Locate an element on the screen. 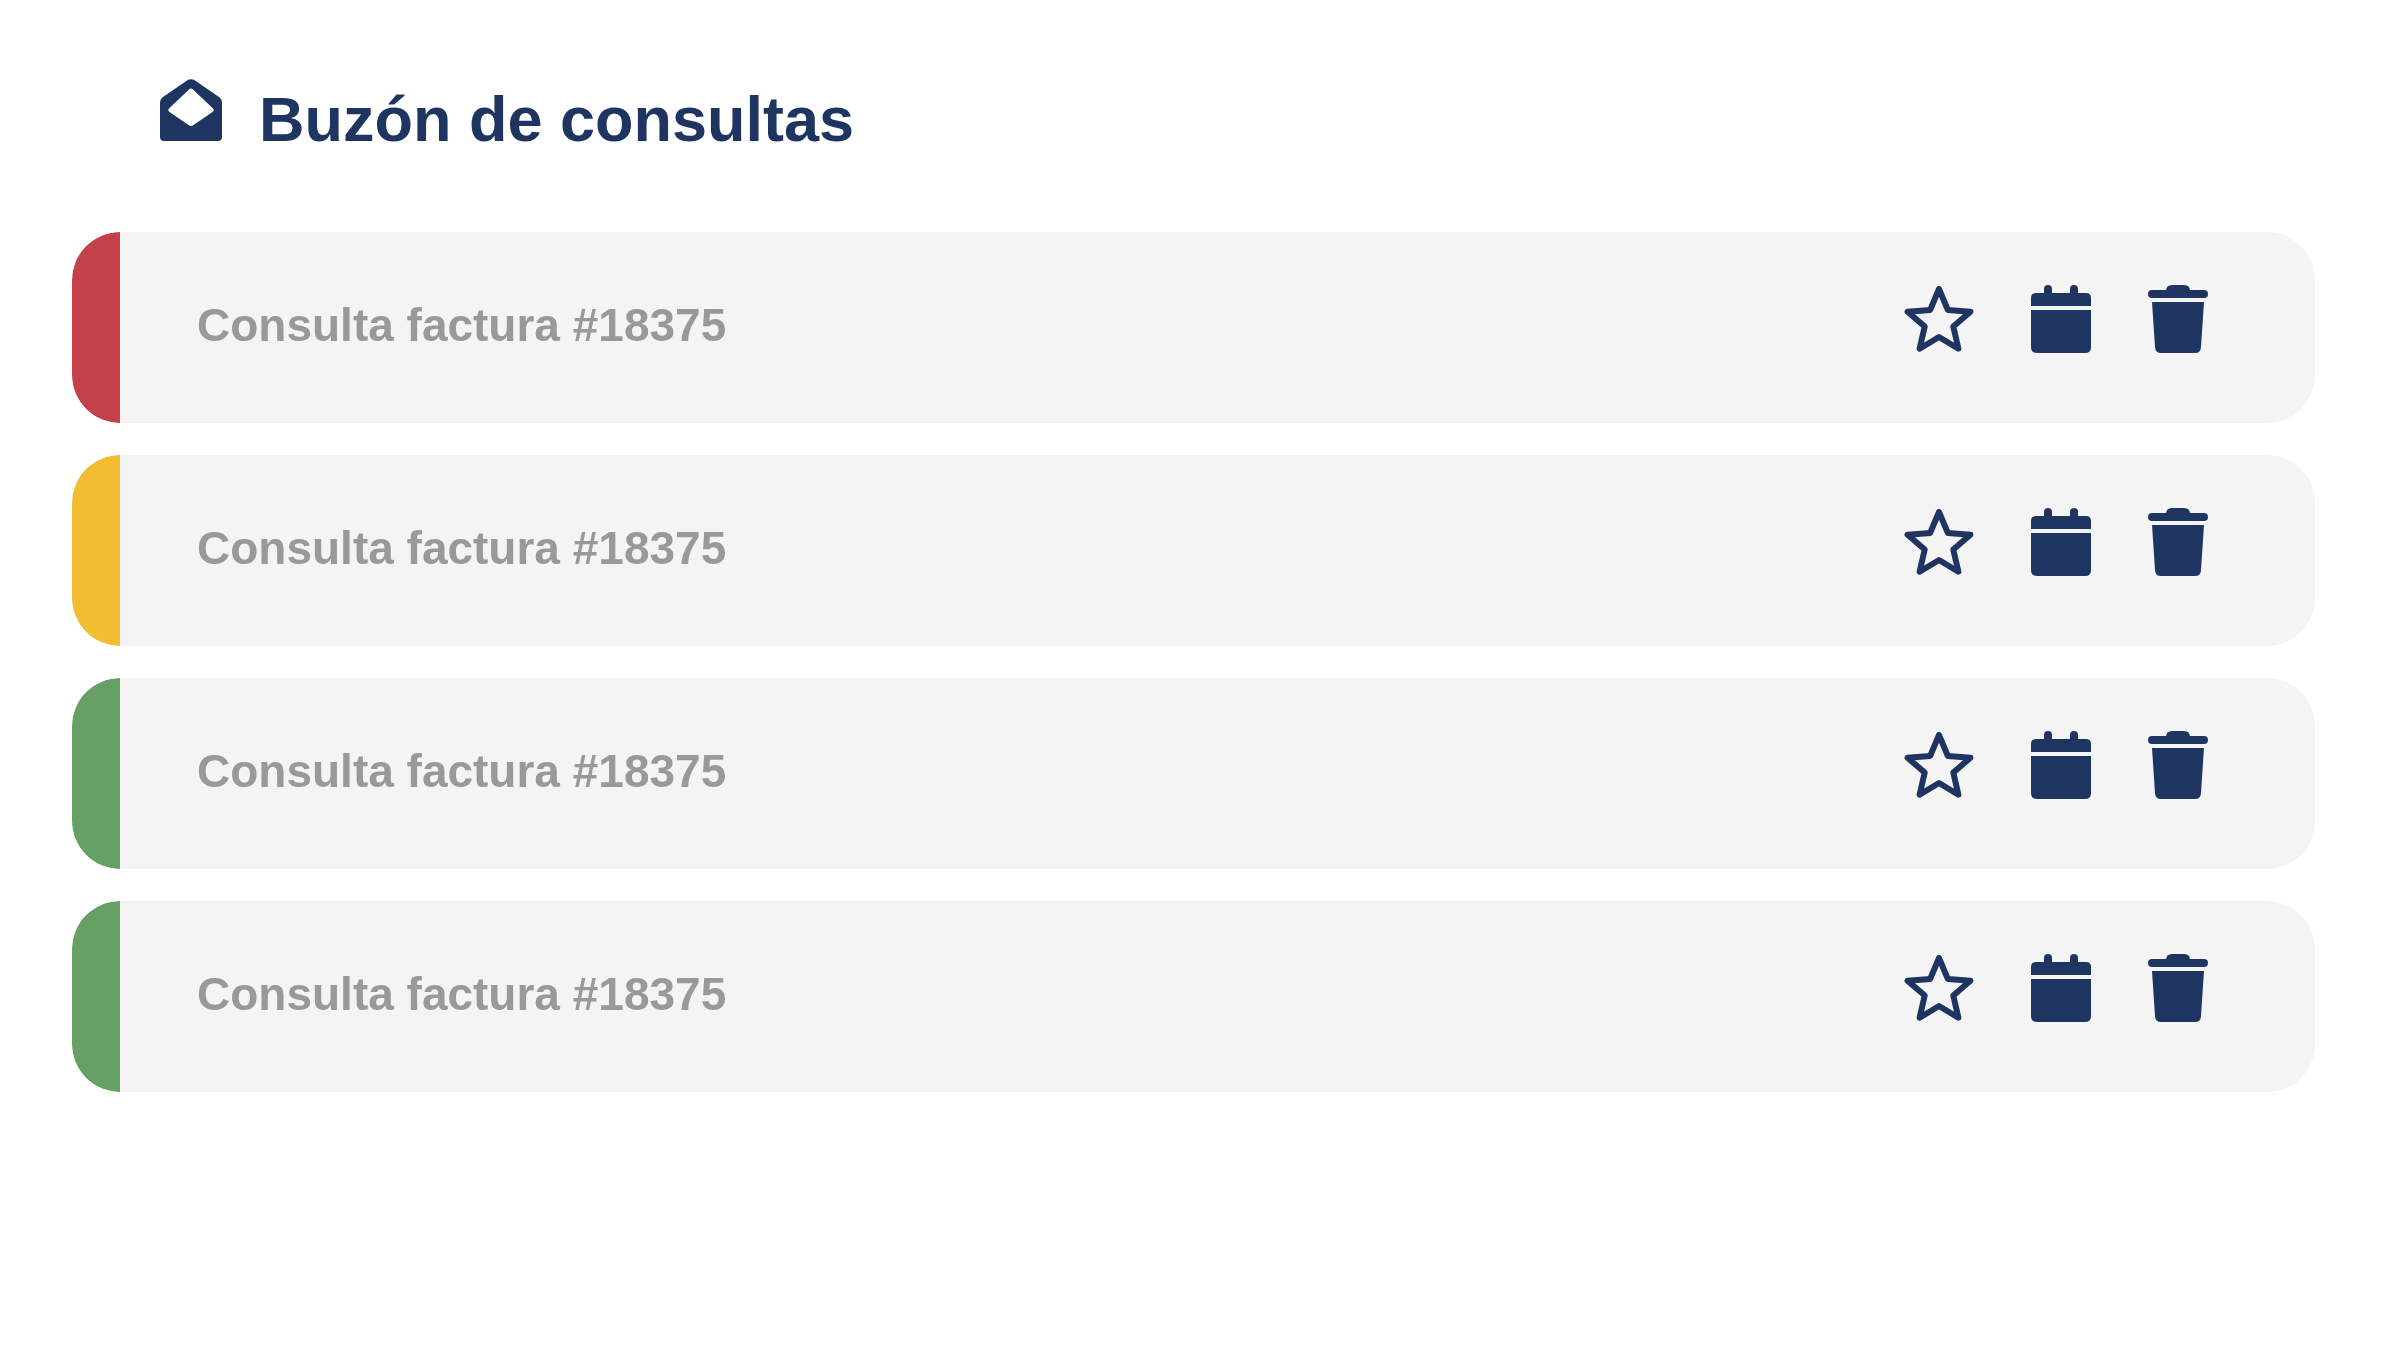 The width and height of the screenshot is (2388, 1352). envelope-icon is located at coordinates (191, 110).